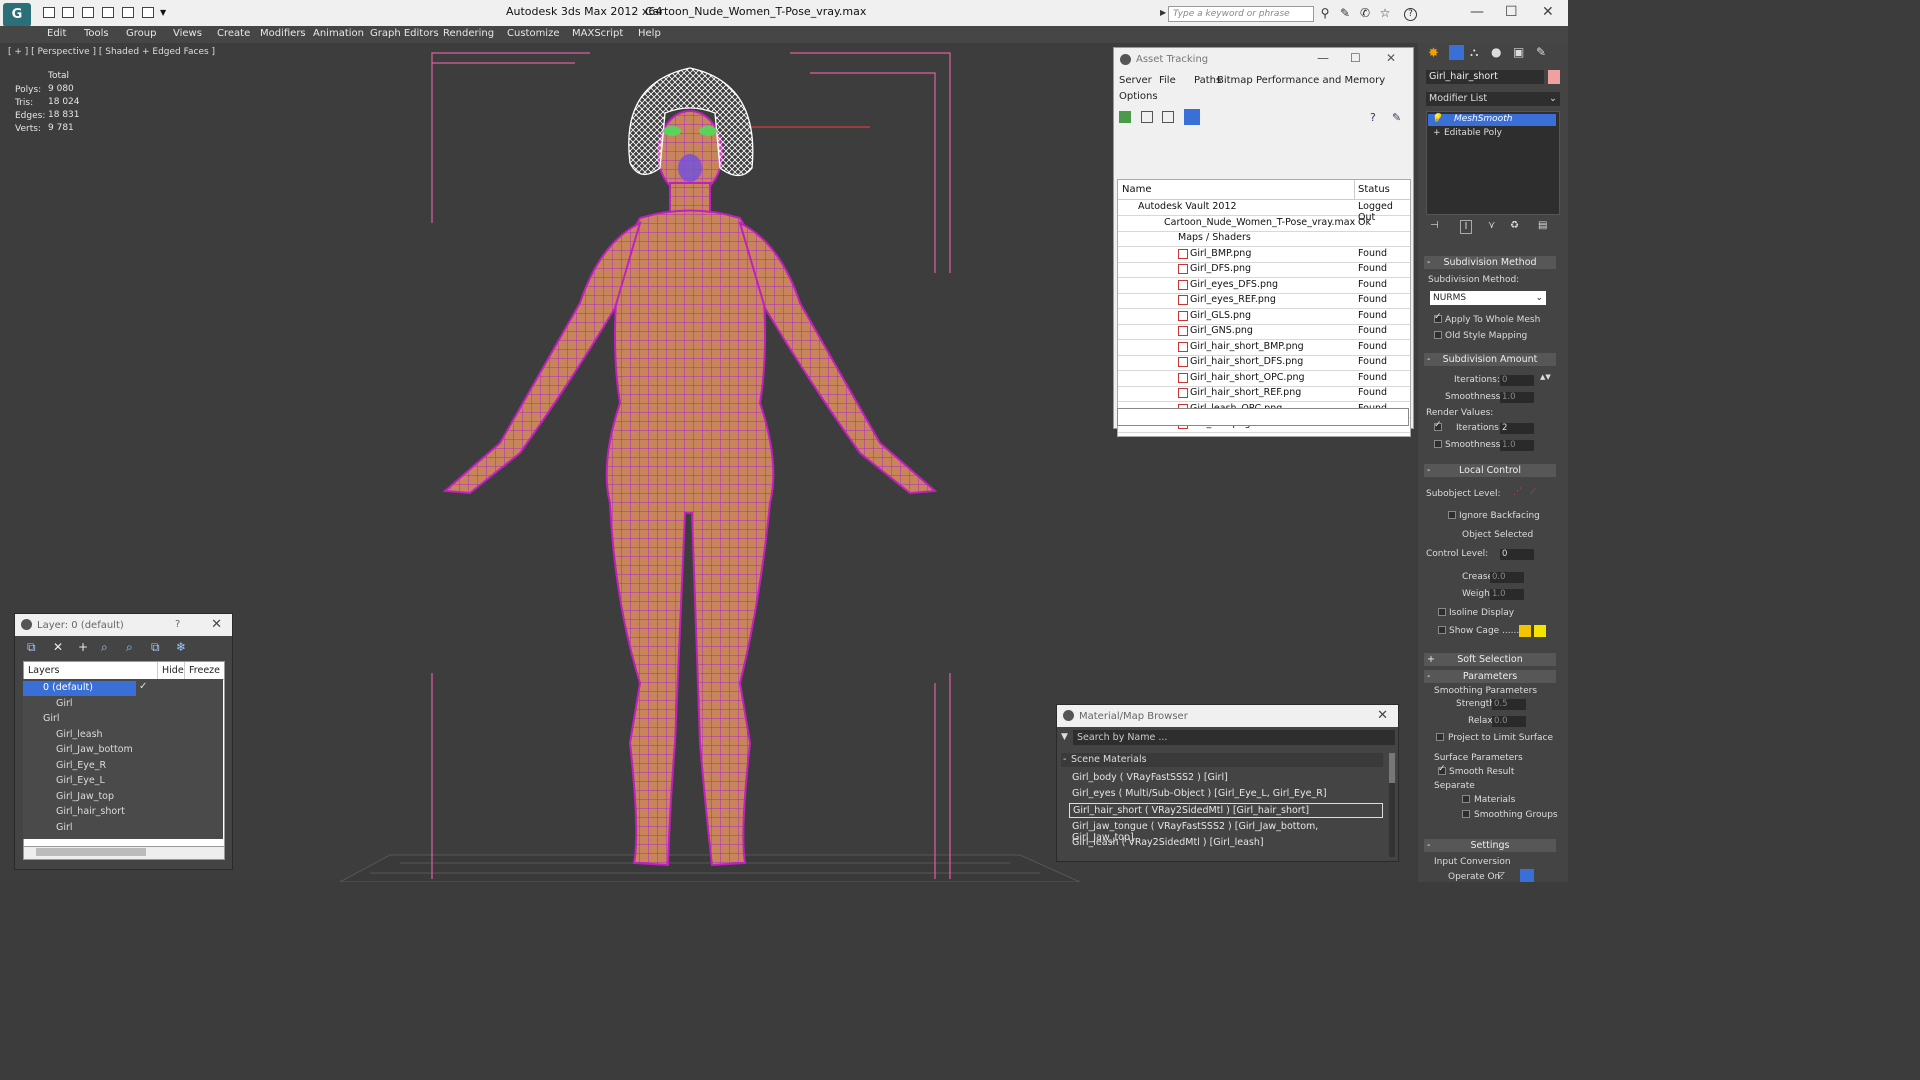  I want to click on project-limit-checkbox, so click(1440, 737).